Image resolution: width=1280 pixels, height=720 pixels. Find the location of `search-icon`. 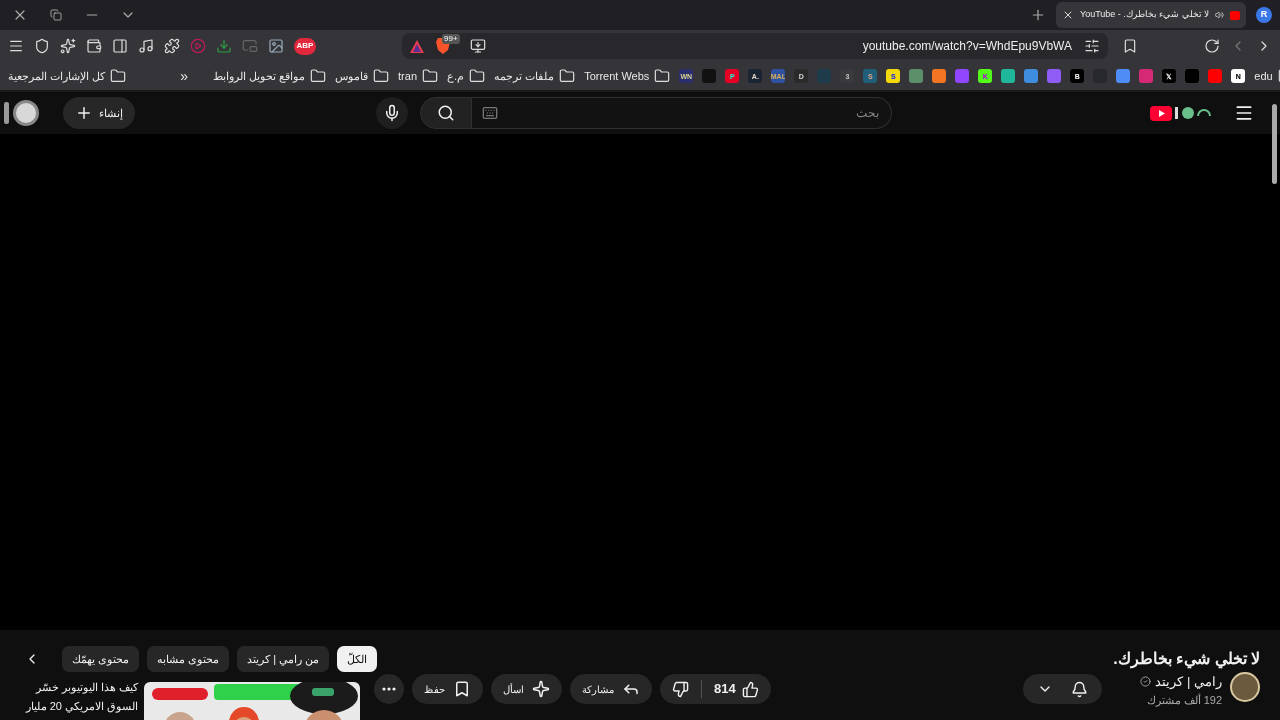

search-icon is located at coordinates (446, 113).